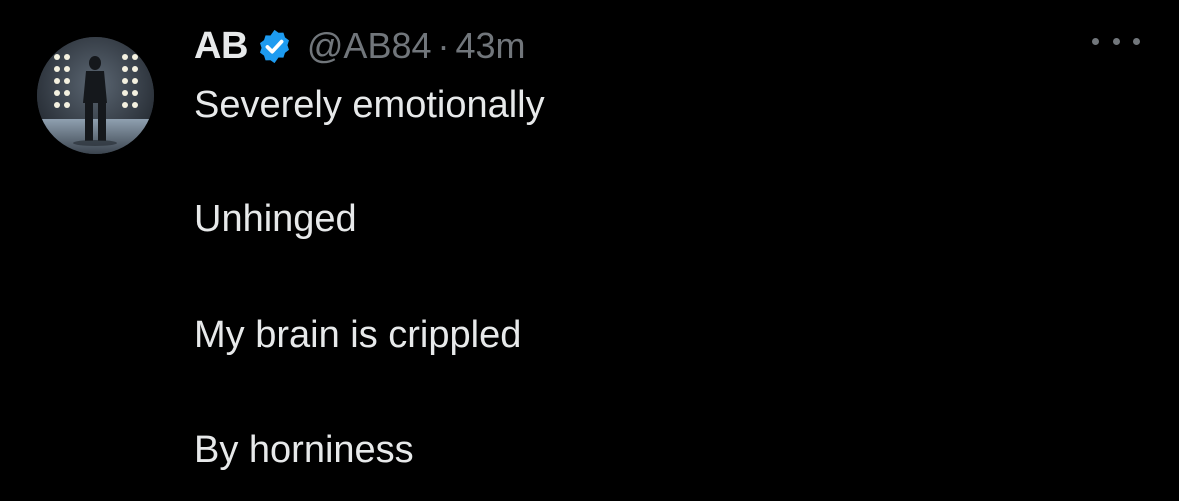 This screenshot has width=1179, height=501. I want to click on tweet-header: AB @AB84 · 43m, so click(360, 46).